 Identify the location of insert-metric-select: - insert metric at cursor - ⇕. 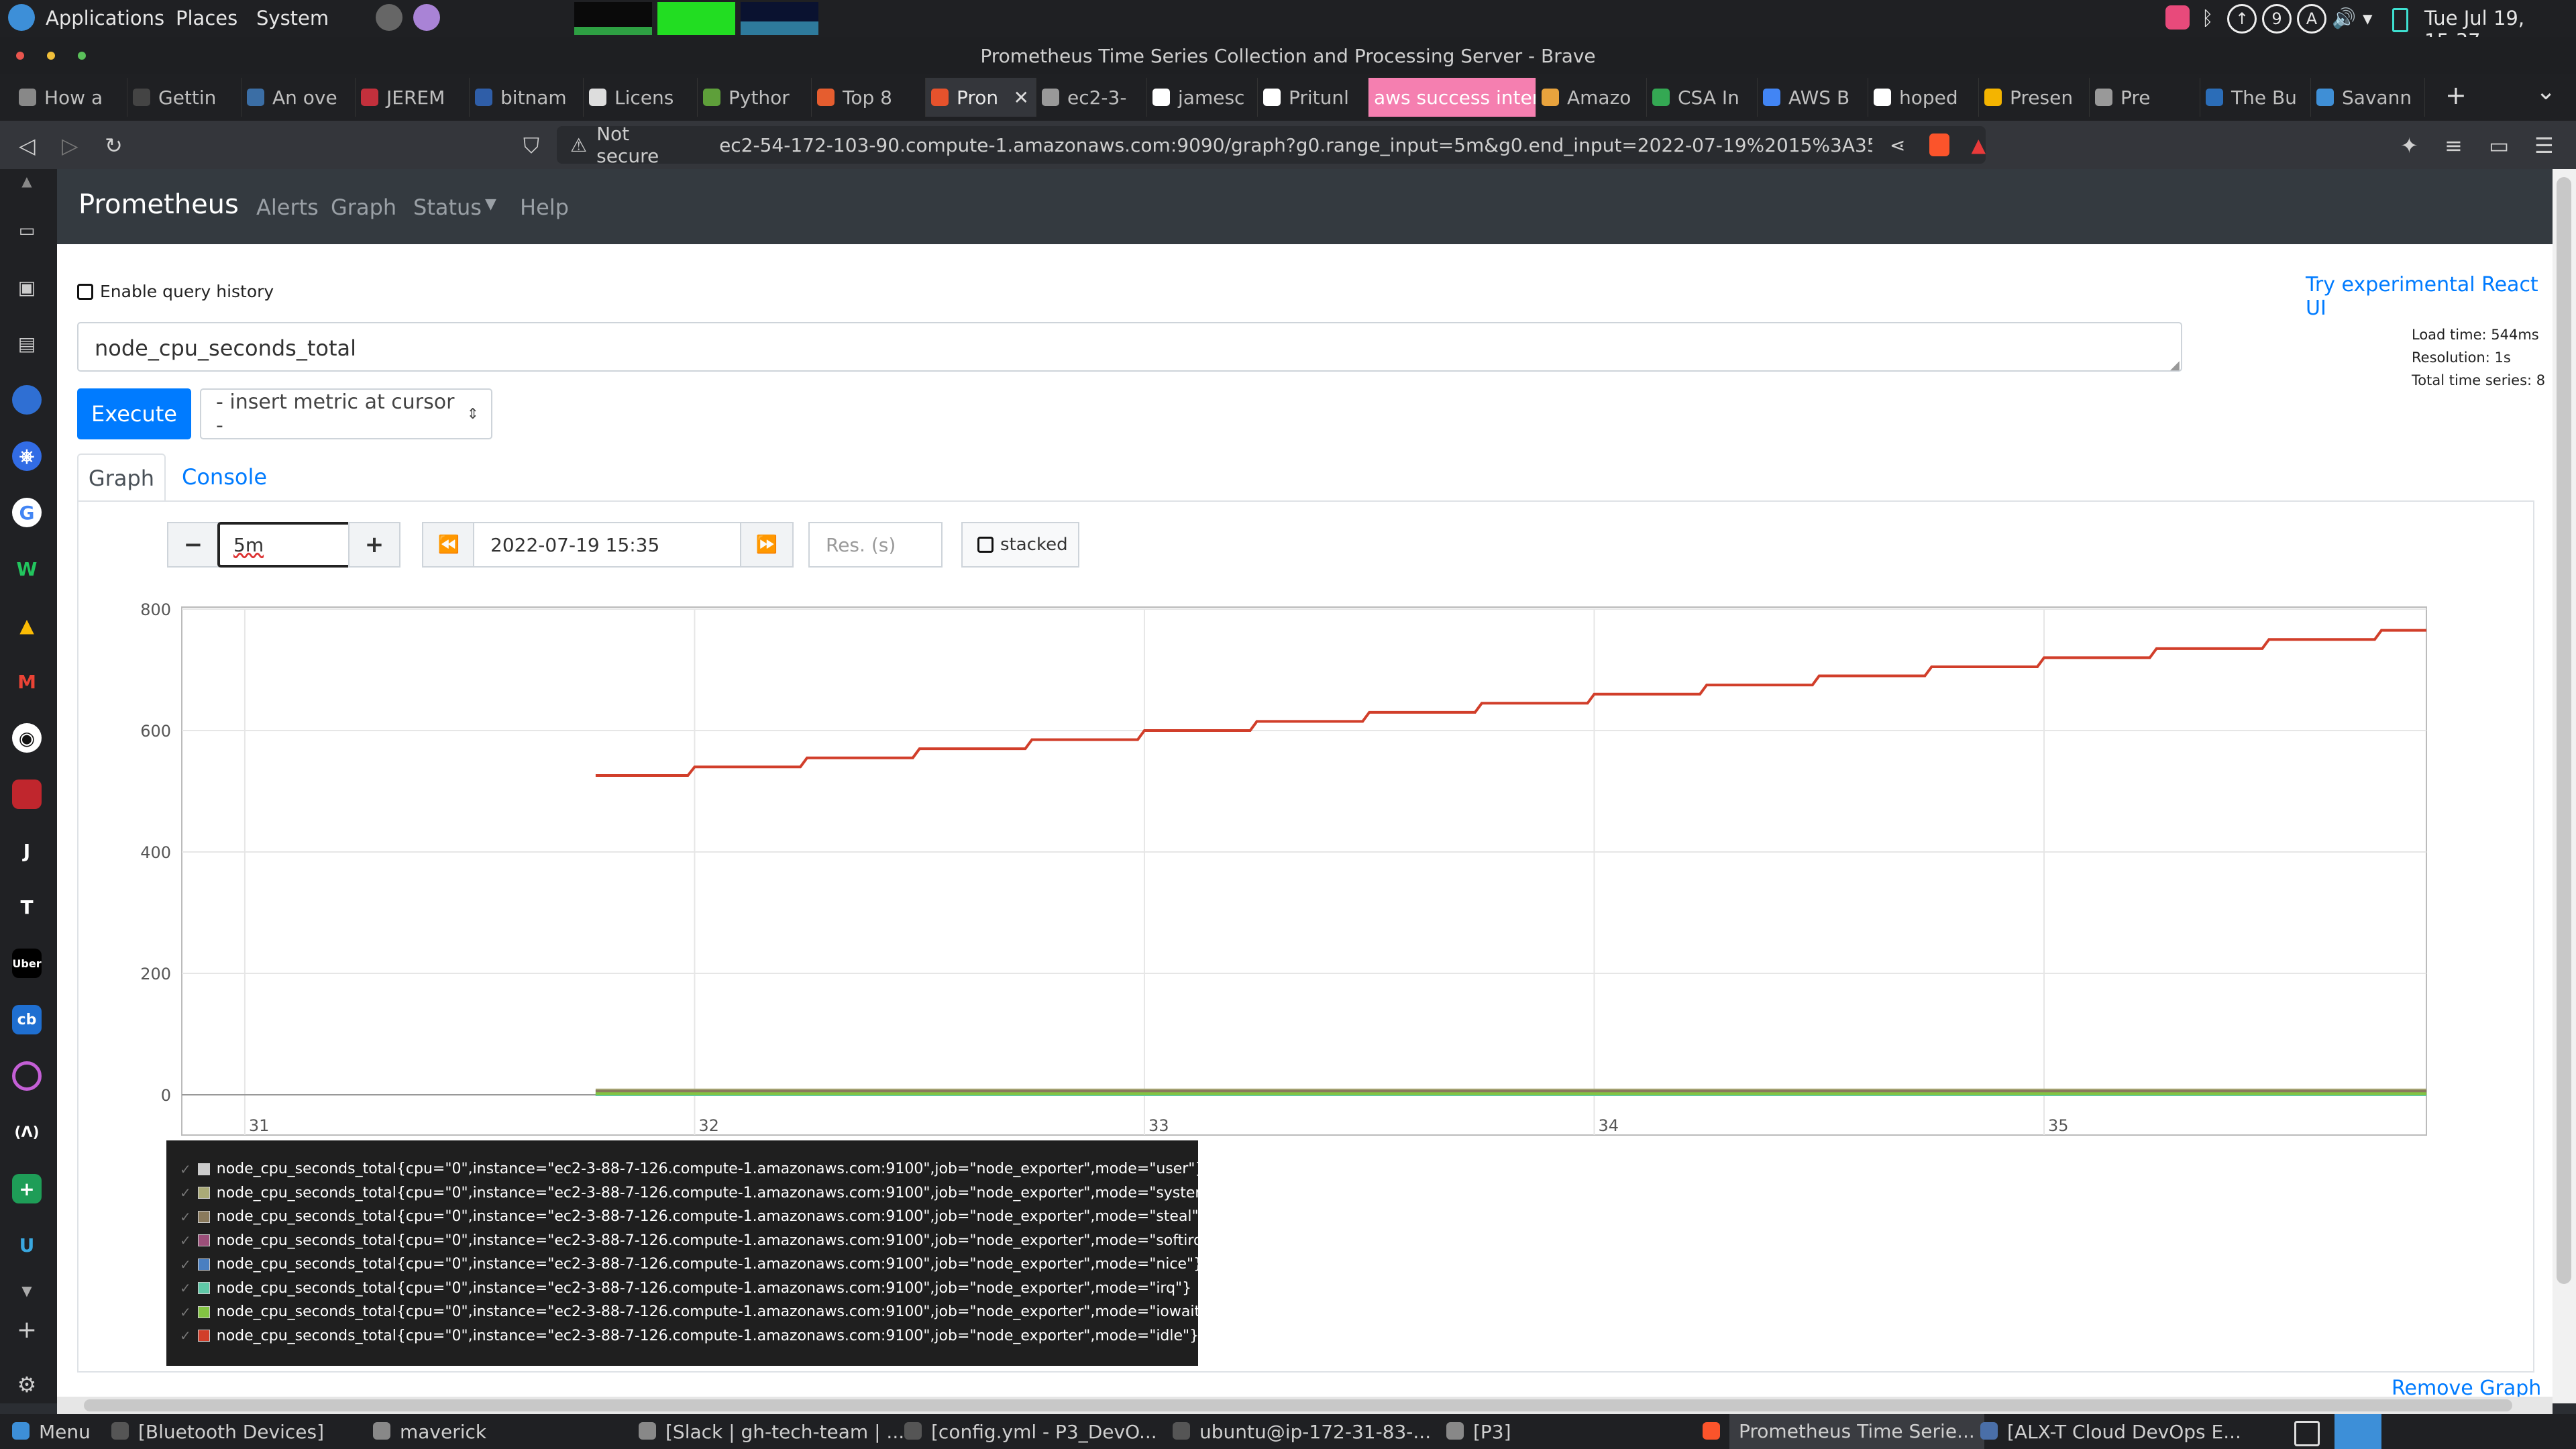
(346, 413).